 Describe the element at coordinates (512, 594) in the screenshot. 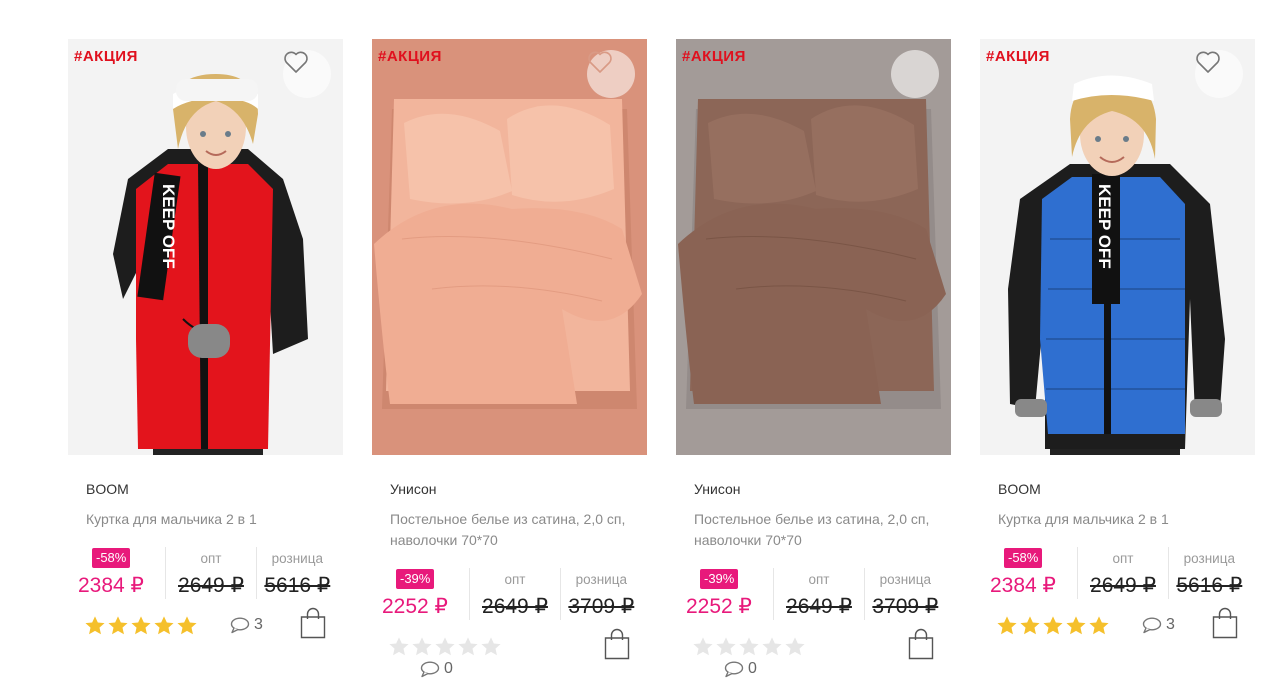

I see `price-block: -39% 2252 ₽ опт 2649 ₽ розница 3709 ₽` at that location.